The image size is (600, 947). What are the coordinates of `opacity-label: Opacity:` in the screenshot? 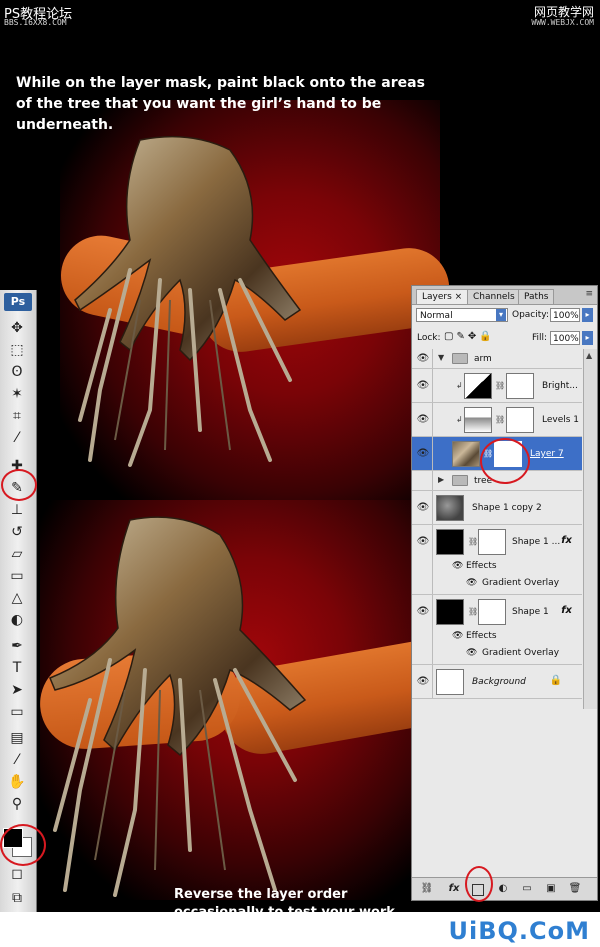 It's located at (530, 315).